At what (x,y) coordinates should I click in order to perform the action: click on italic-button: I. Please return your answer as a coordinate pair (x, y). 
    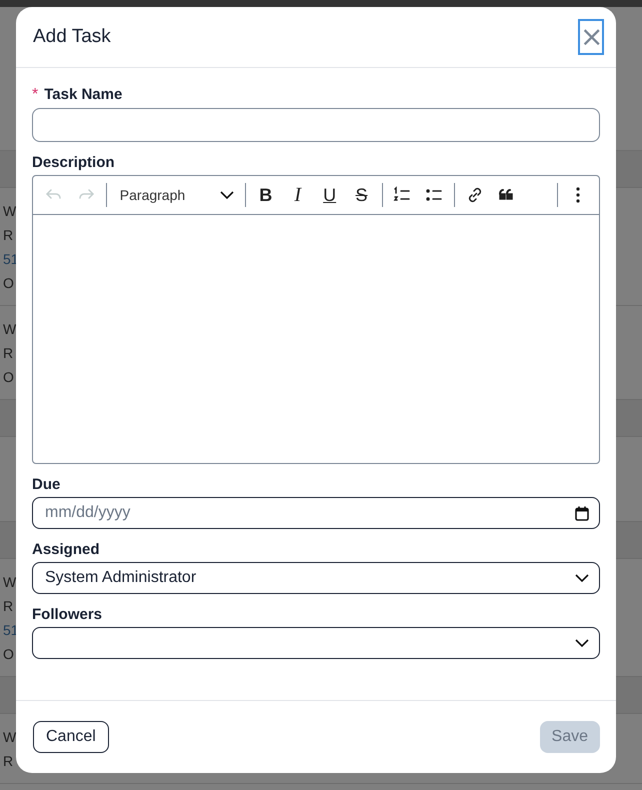
    Looking at the image, I should click on (297, 195).